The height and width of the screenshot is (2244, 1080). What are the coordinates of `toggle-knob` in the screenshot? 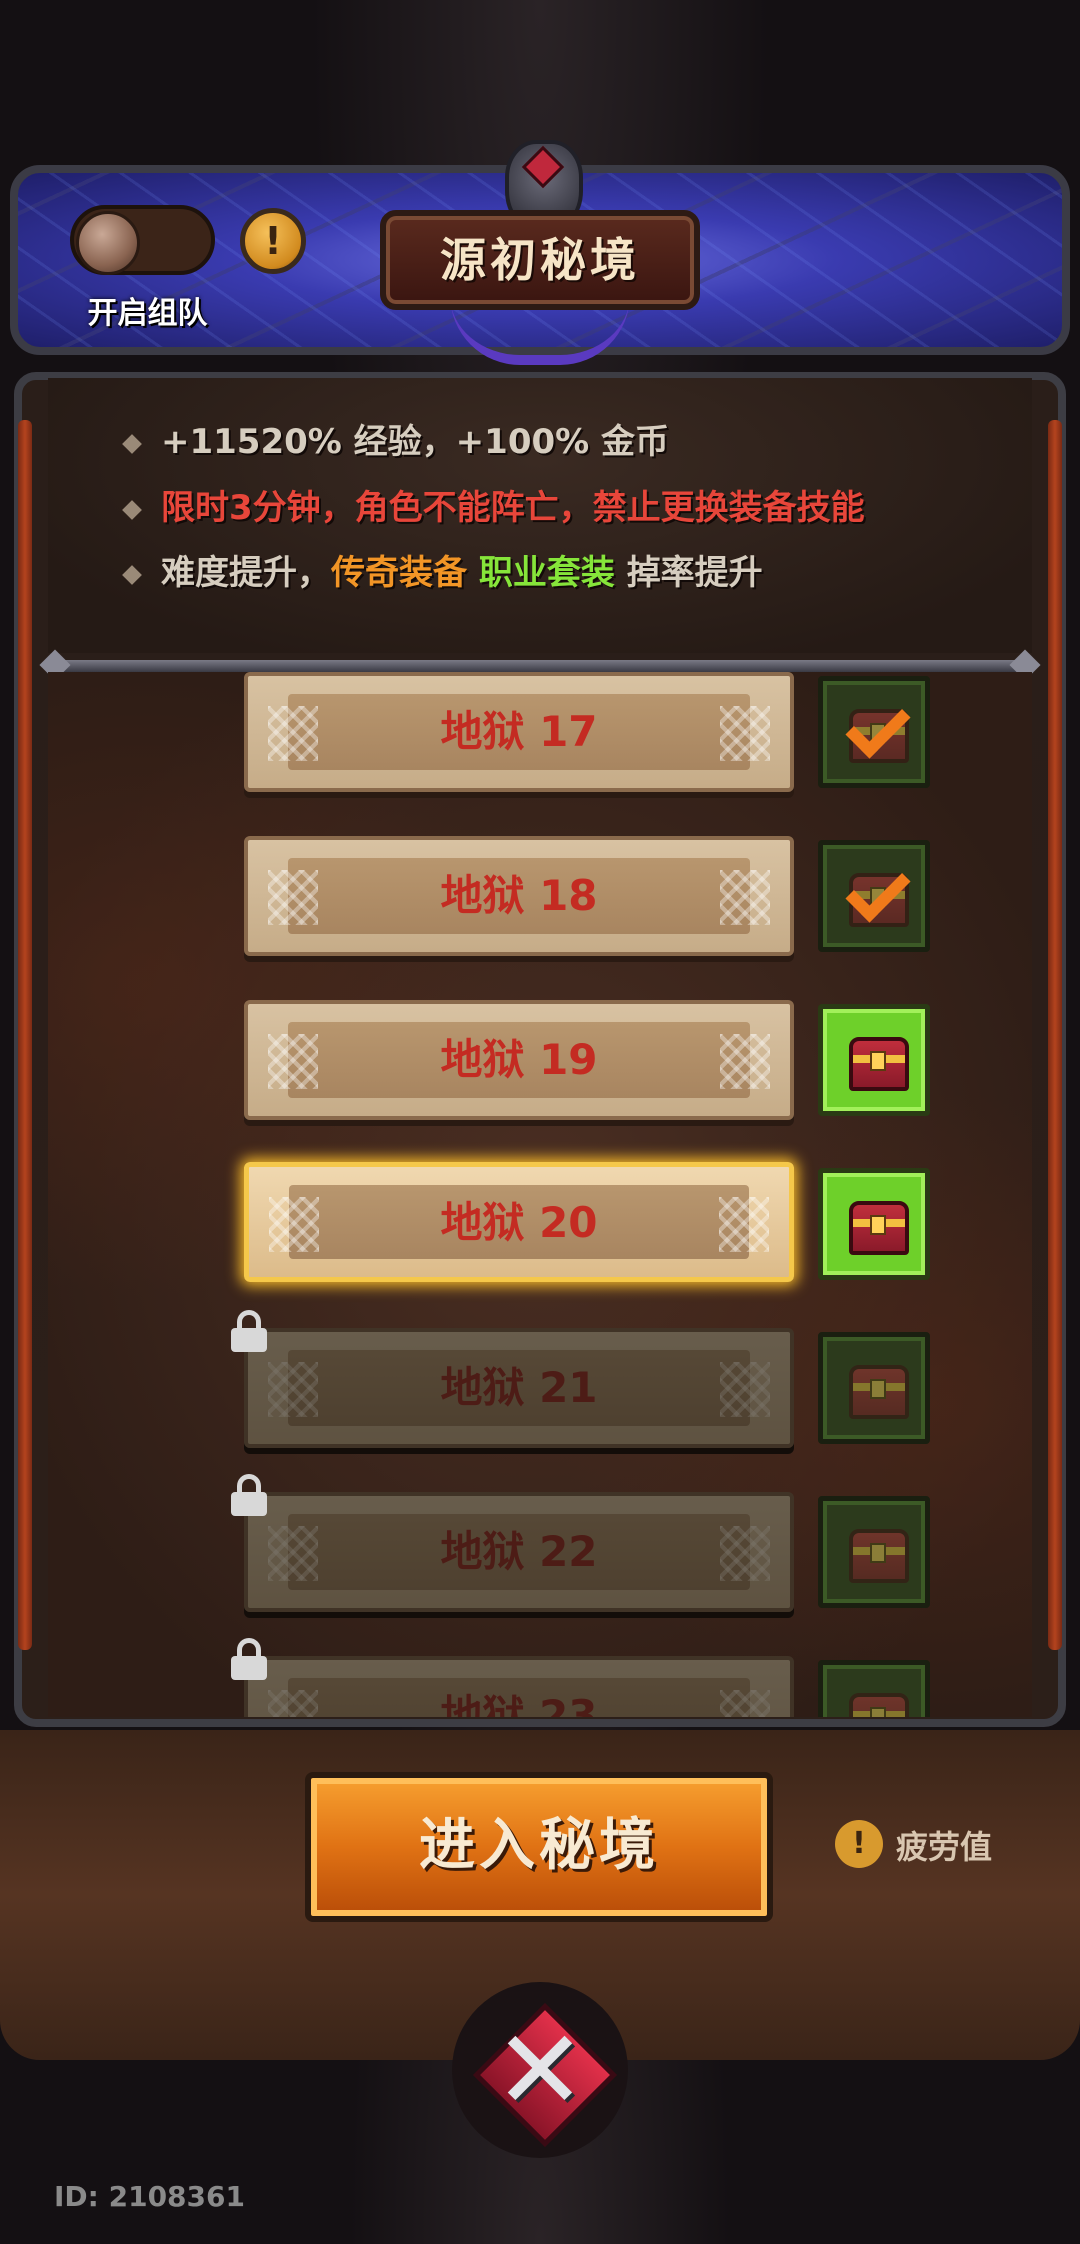 It's located at (108, 243).